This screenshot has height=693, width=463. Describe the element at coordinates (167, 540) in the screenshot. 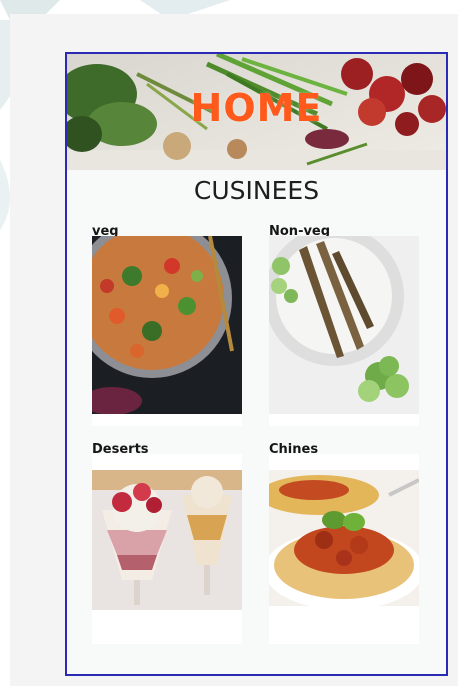

I see `ice-cream-image` at that location.